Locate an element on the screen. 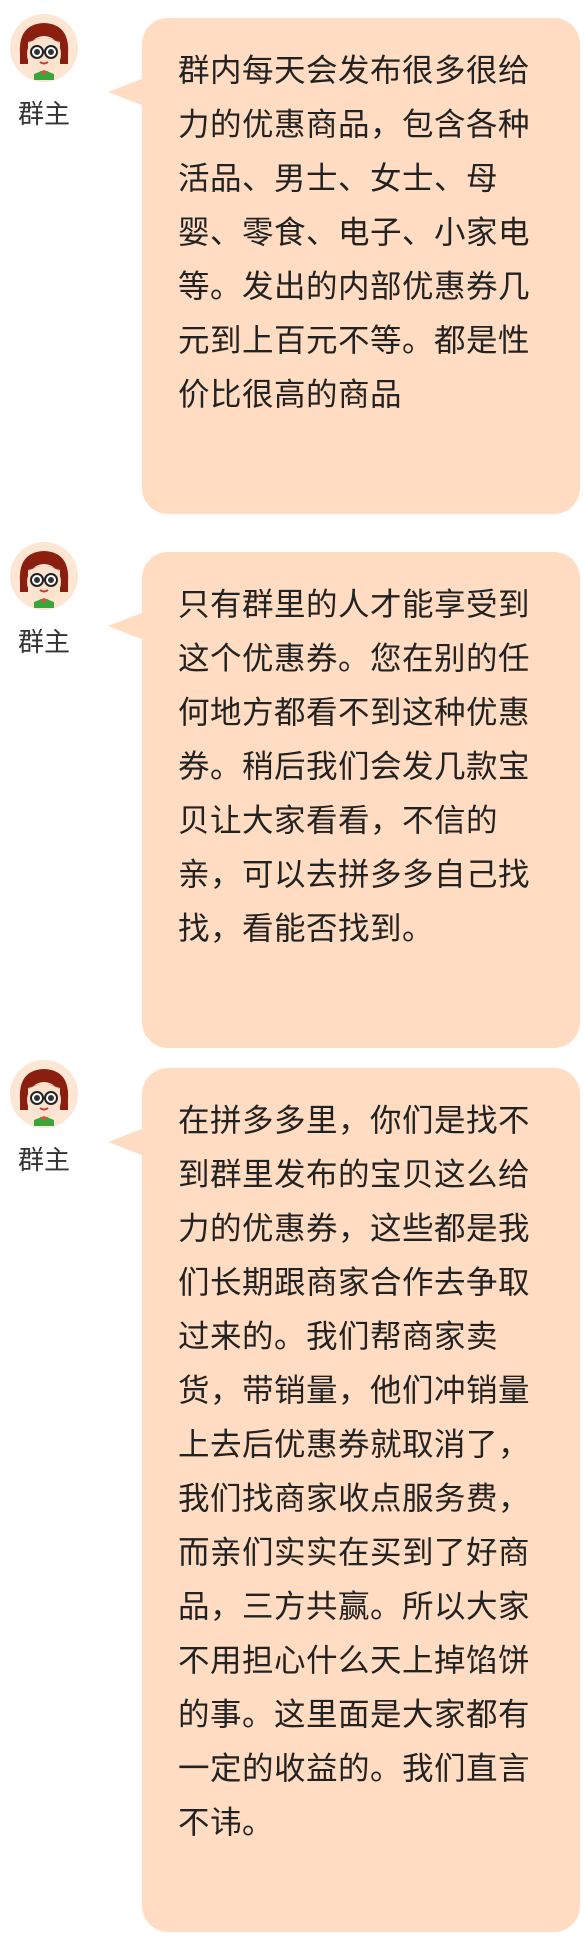 The height and width of the screenshot is (1944, 584). sender-name: 群主 is located at coordinates (43, 1161).